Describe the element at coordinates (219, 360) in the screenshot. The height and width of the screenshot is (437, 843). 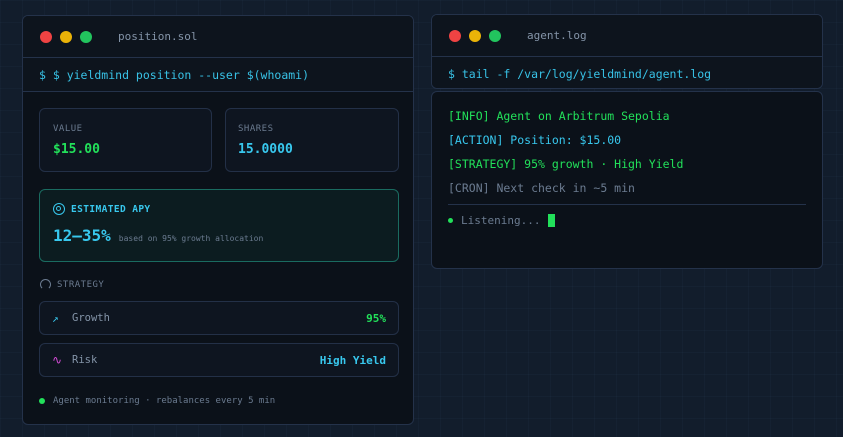
I see `strategy-row-risk: ∿ Risk High Yield` at that location.